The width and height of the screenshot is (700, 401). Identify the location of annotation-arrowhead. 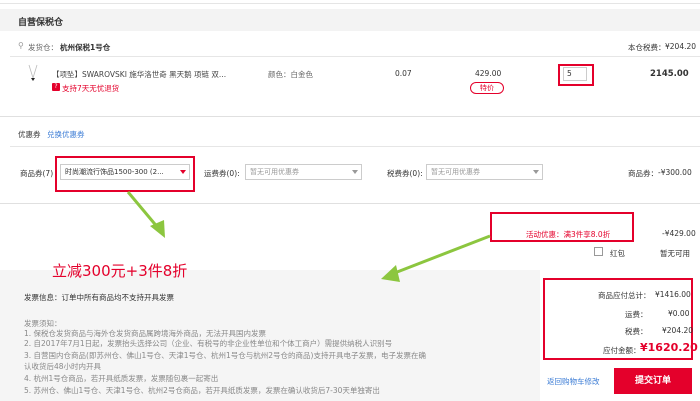
(390, 273).